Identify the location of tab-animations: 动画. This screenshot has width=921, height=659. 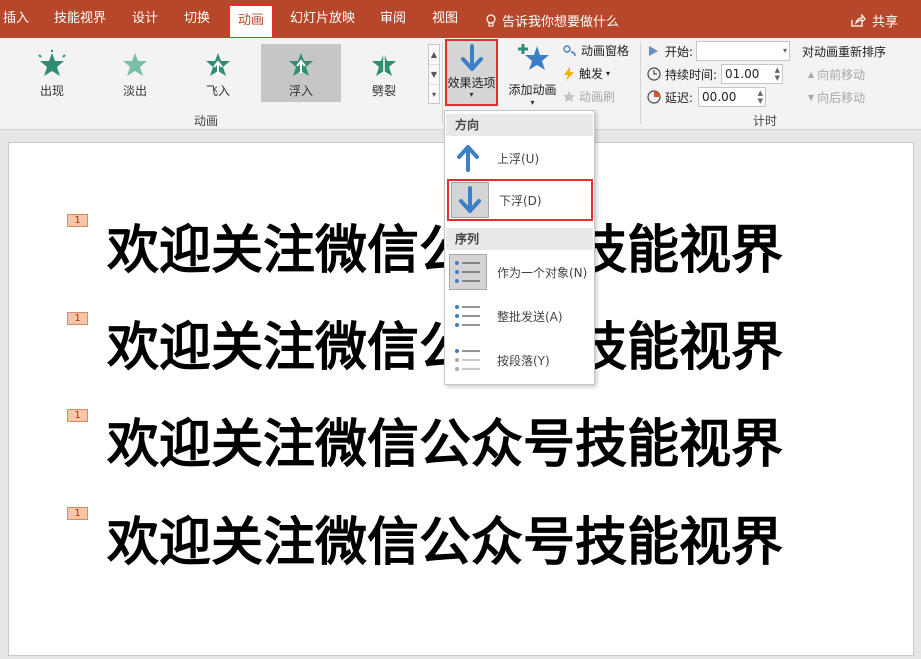
(251, 20).